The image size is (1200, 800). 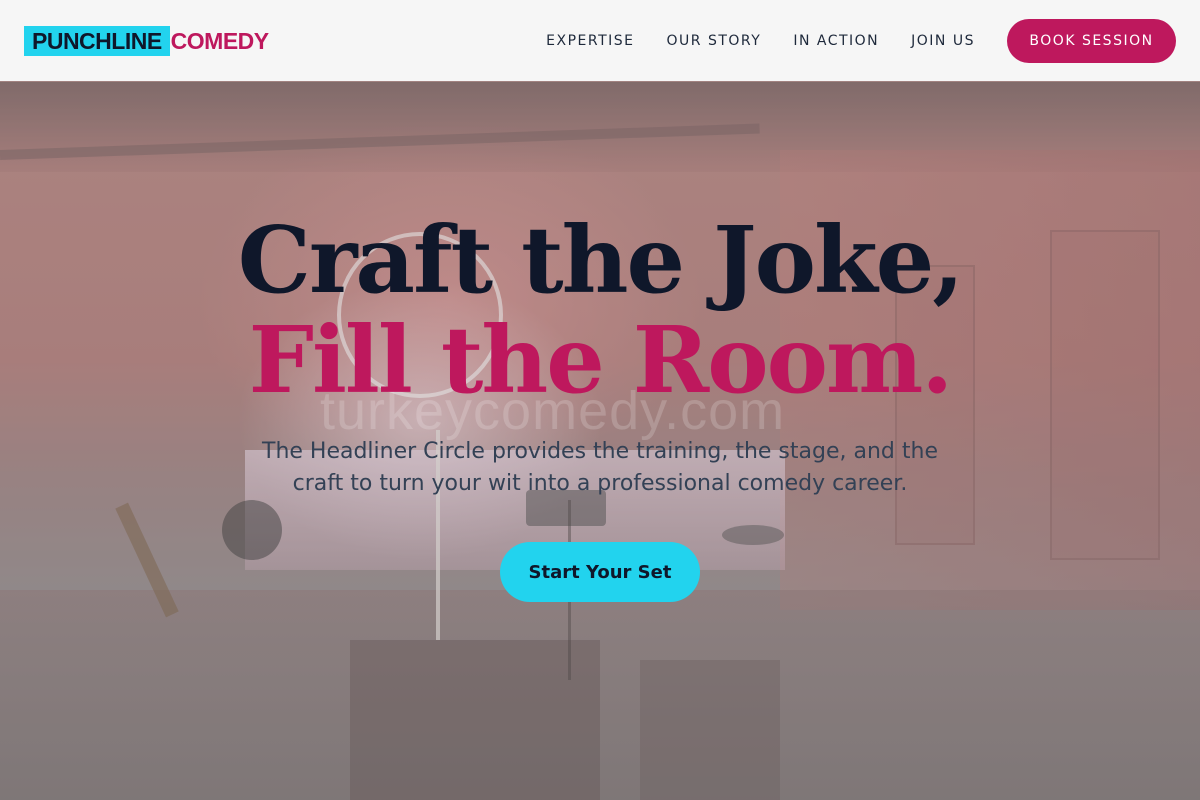 I want to click on nav-link-join-us: JOIN US, so click(x=943, y=41).